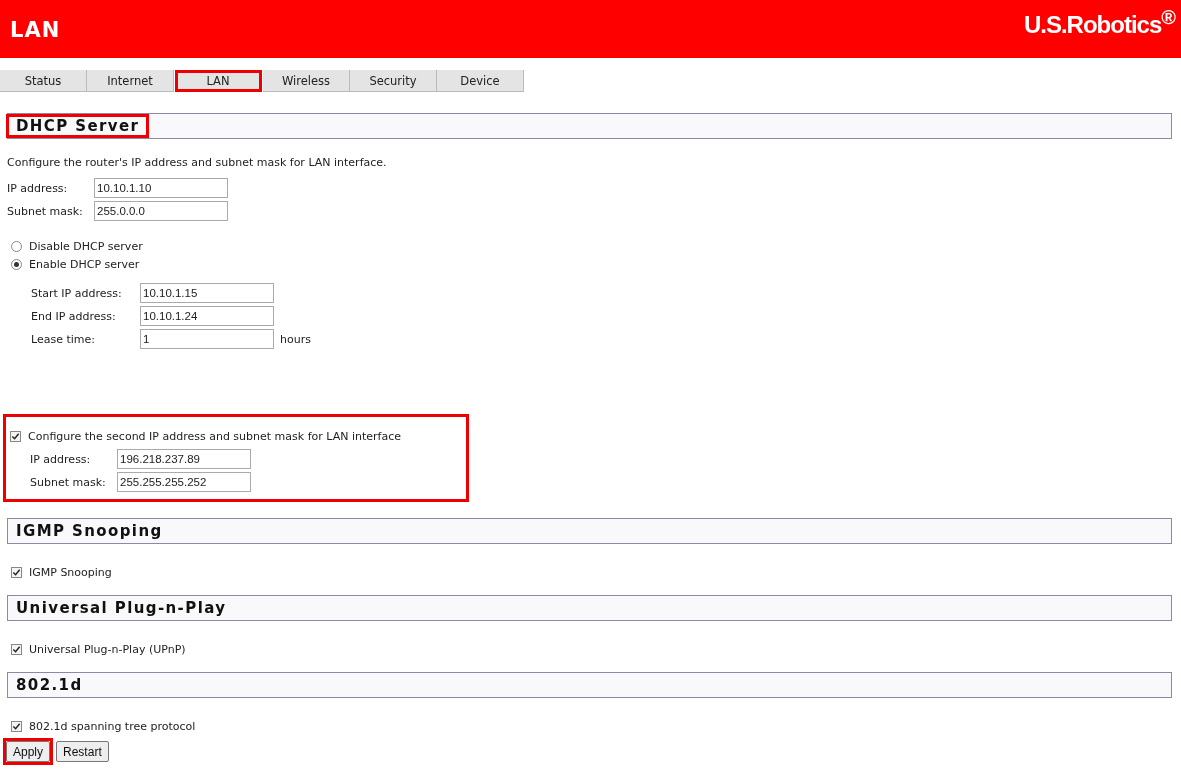 The width and height of the screenshot is (1181, 784). Describe the element at coordinates (295, 339) in the screenshot. I see `unit-label: hours` at that location.